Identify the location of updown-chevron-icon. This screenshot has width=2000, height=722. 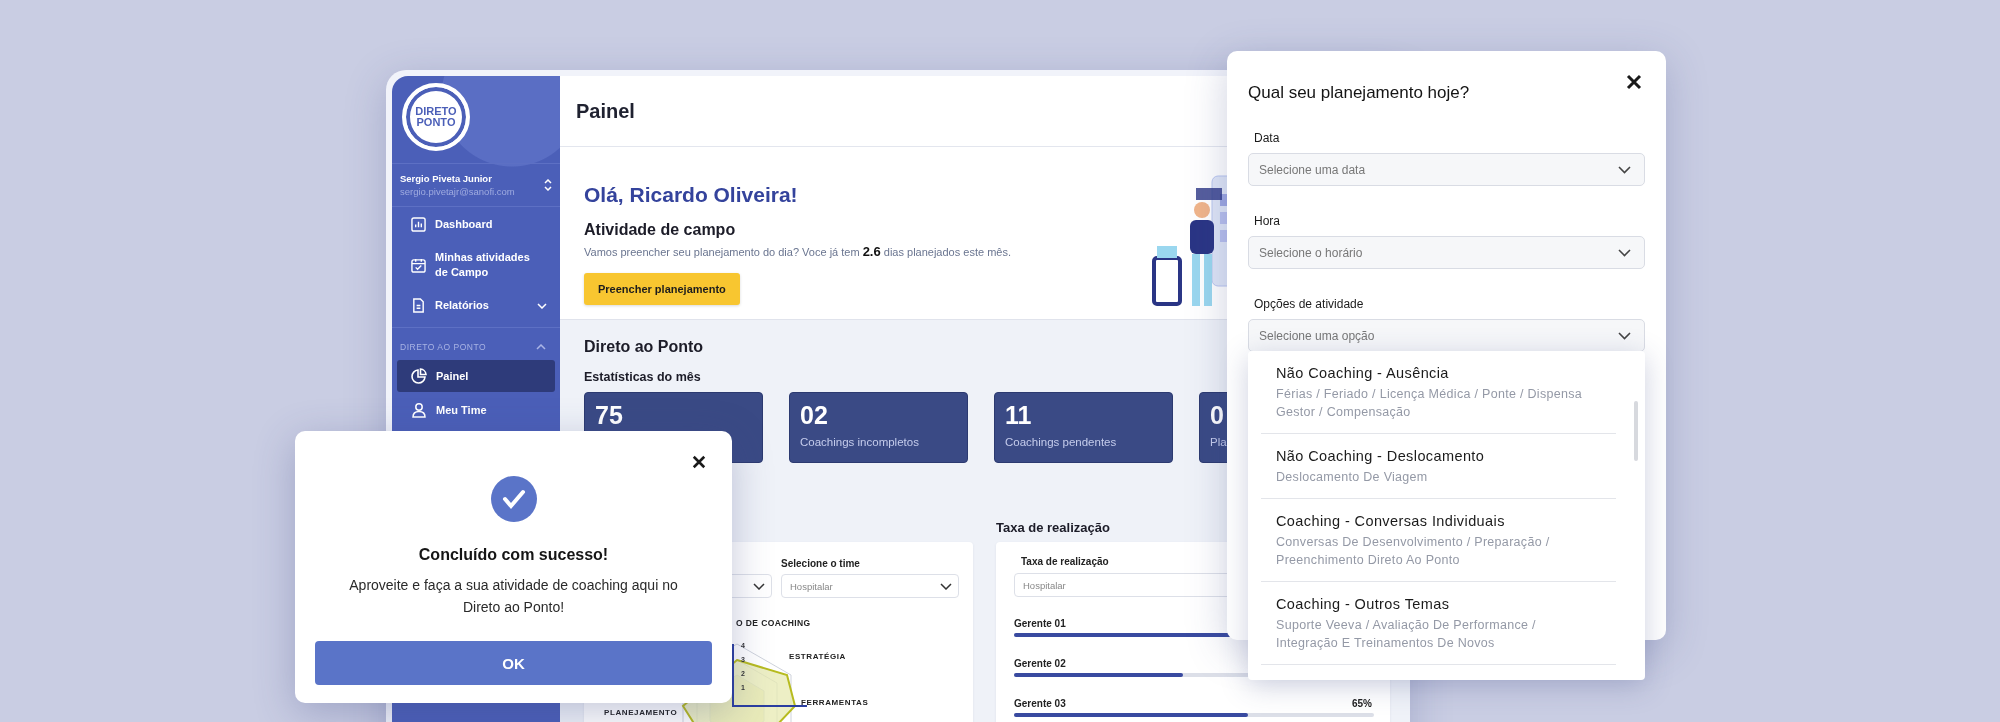
(548, 185).